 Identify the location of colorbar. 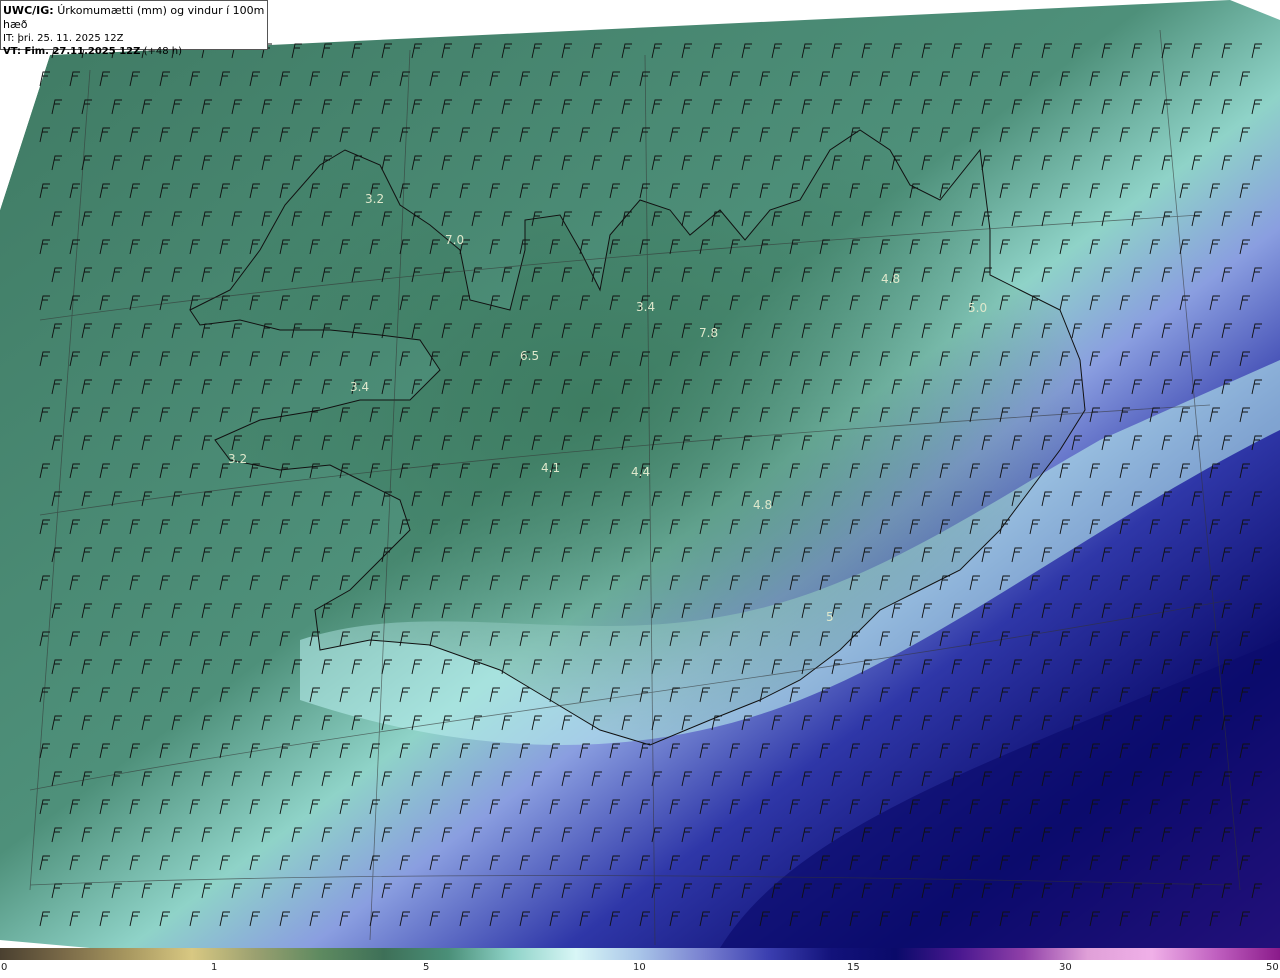
(640, 954).